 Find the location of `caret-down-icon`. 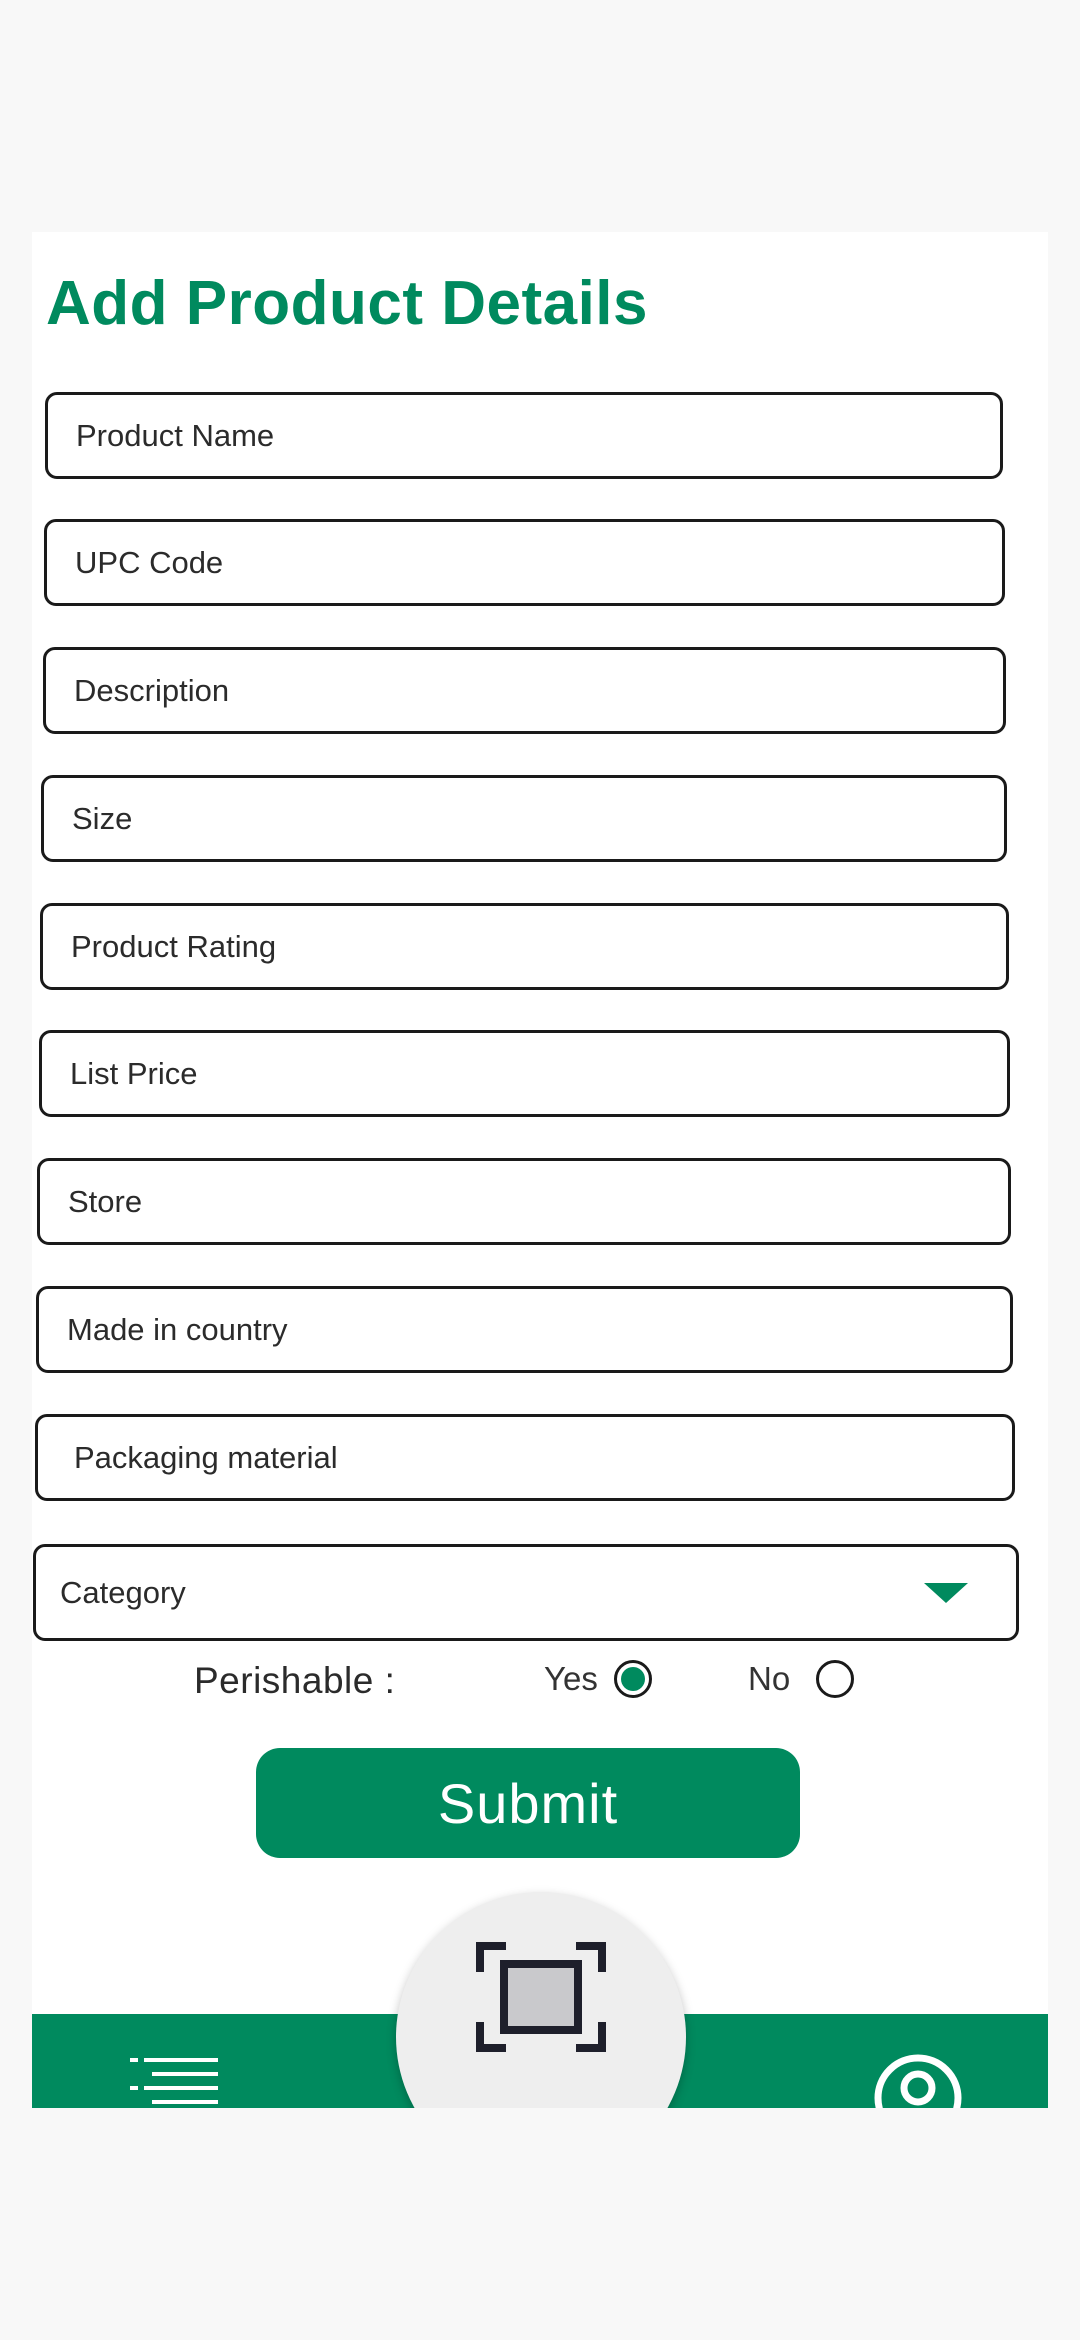

caret-down-icon is located at coordinates (946, 1592).